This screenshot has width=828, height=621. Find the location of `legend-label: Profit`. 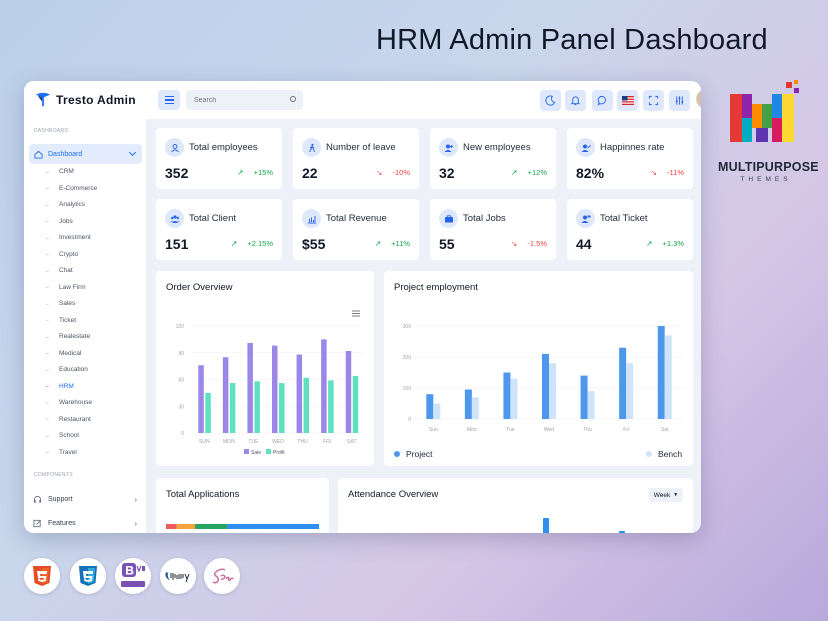

legend-label: Profit is located at coordinates (279, 453).